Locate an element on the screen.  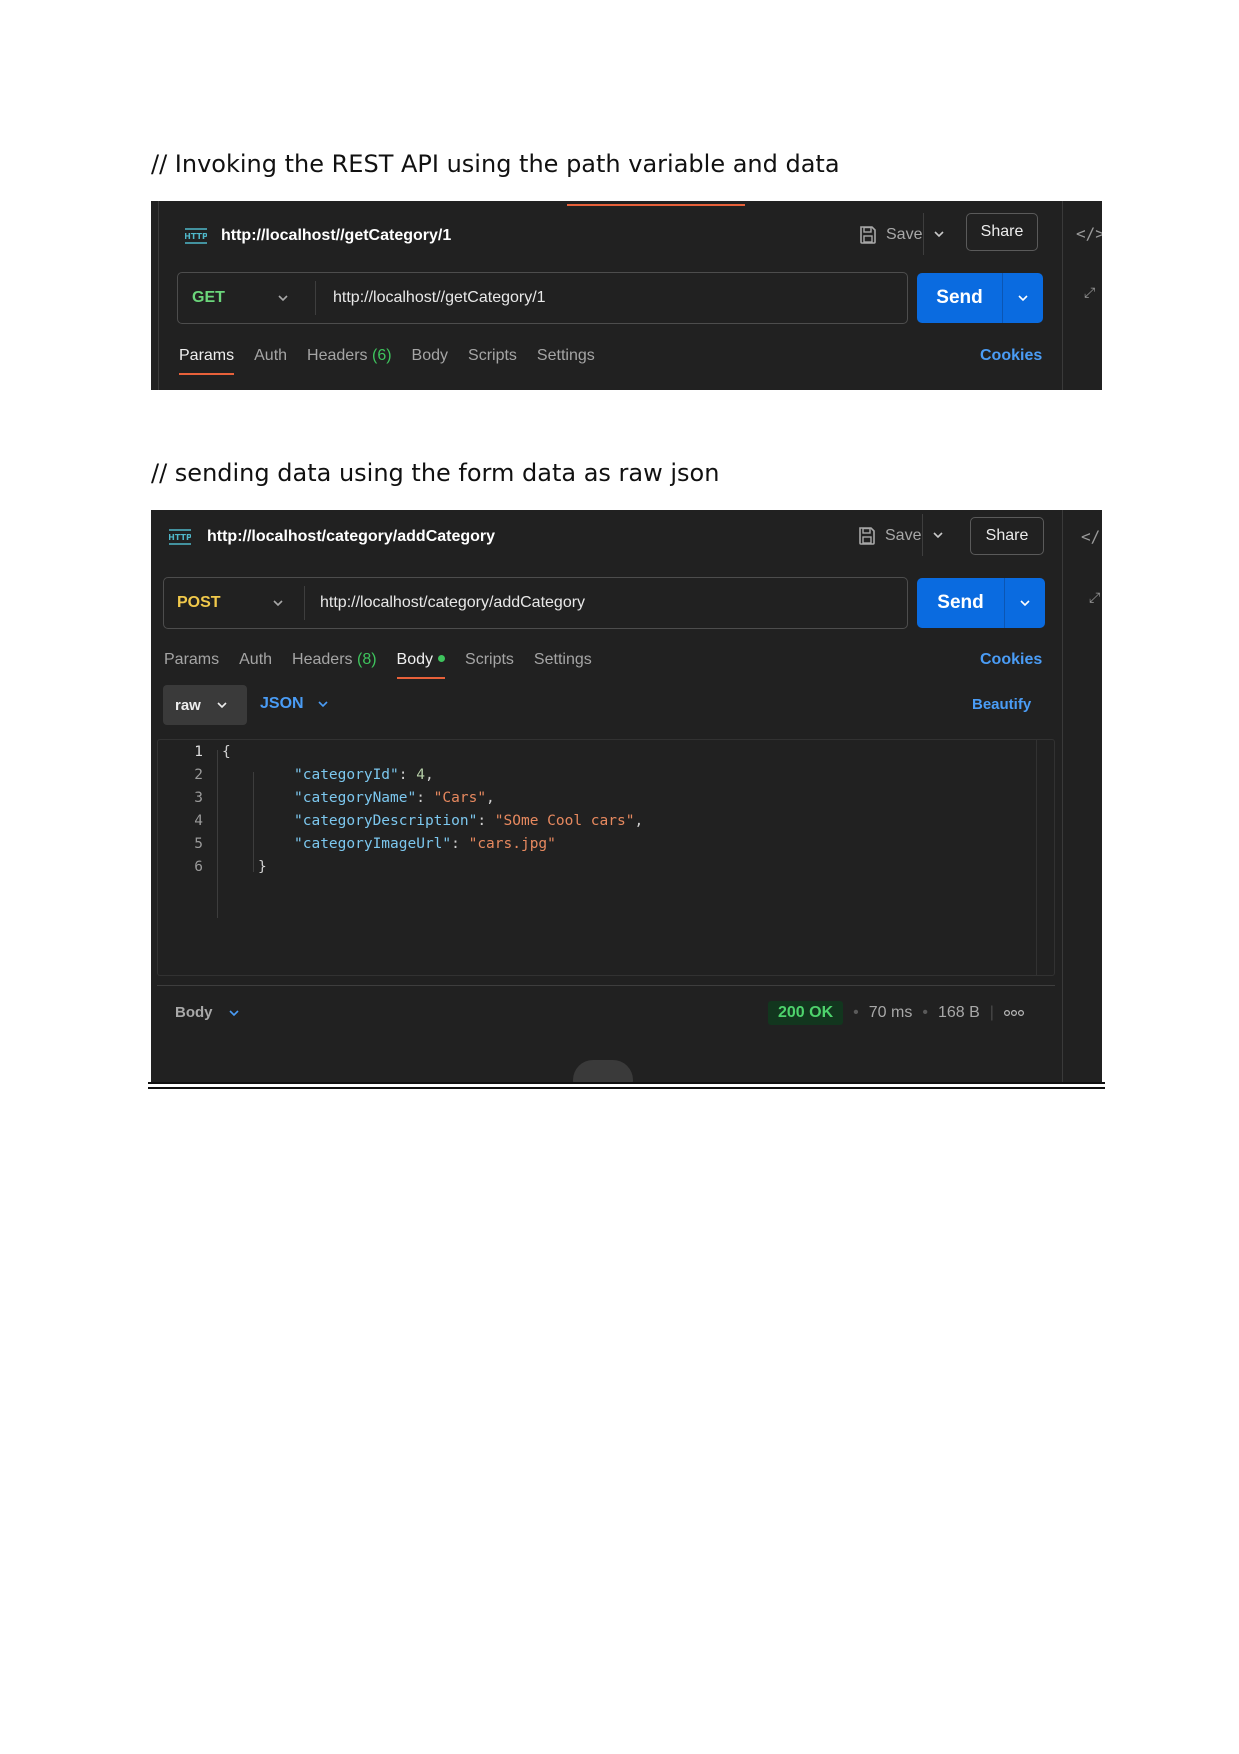
tab-label: Scripts is located at coordinates (489, 659).